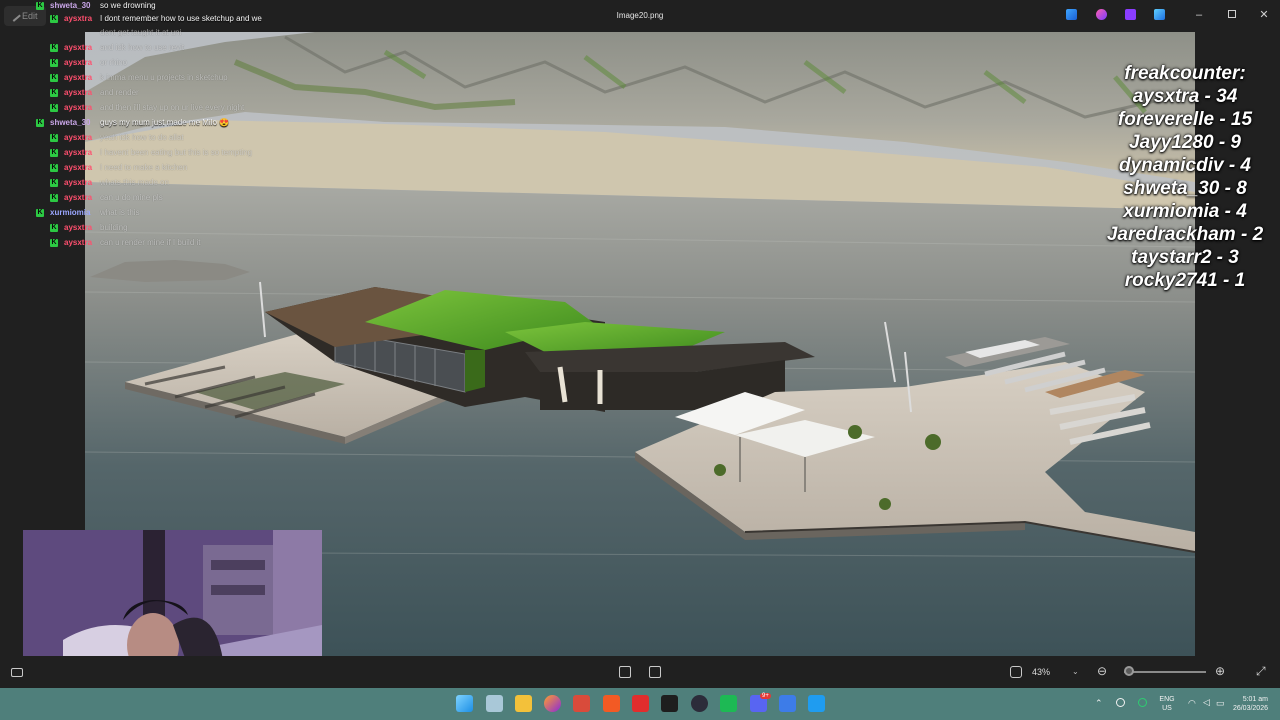 The image size is (1280, 720). Describe the element at coordinates (1165, 672) in the screenshot. I see `zoom-slider-track` at that location.